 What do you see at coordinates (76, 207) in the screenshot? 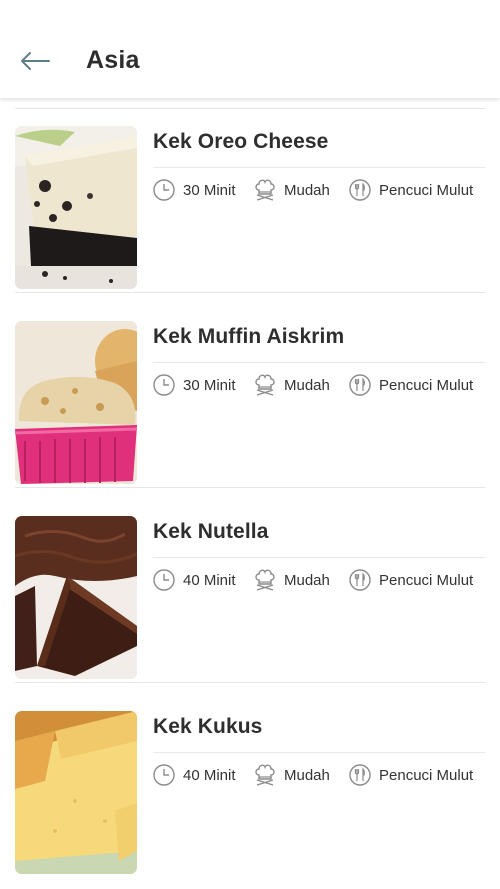
I see `recipe-image-oreo-cheese` at bounding box center [76, 207].